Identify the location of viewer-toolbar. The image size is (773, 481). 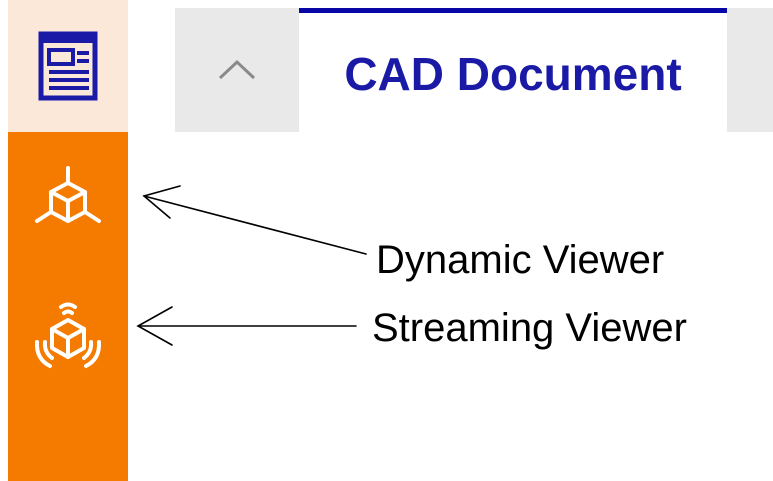
(68, 306).